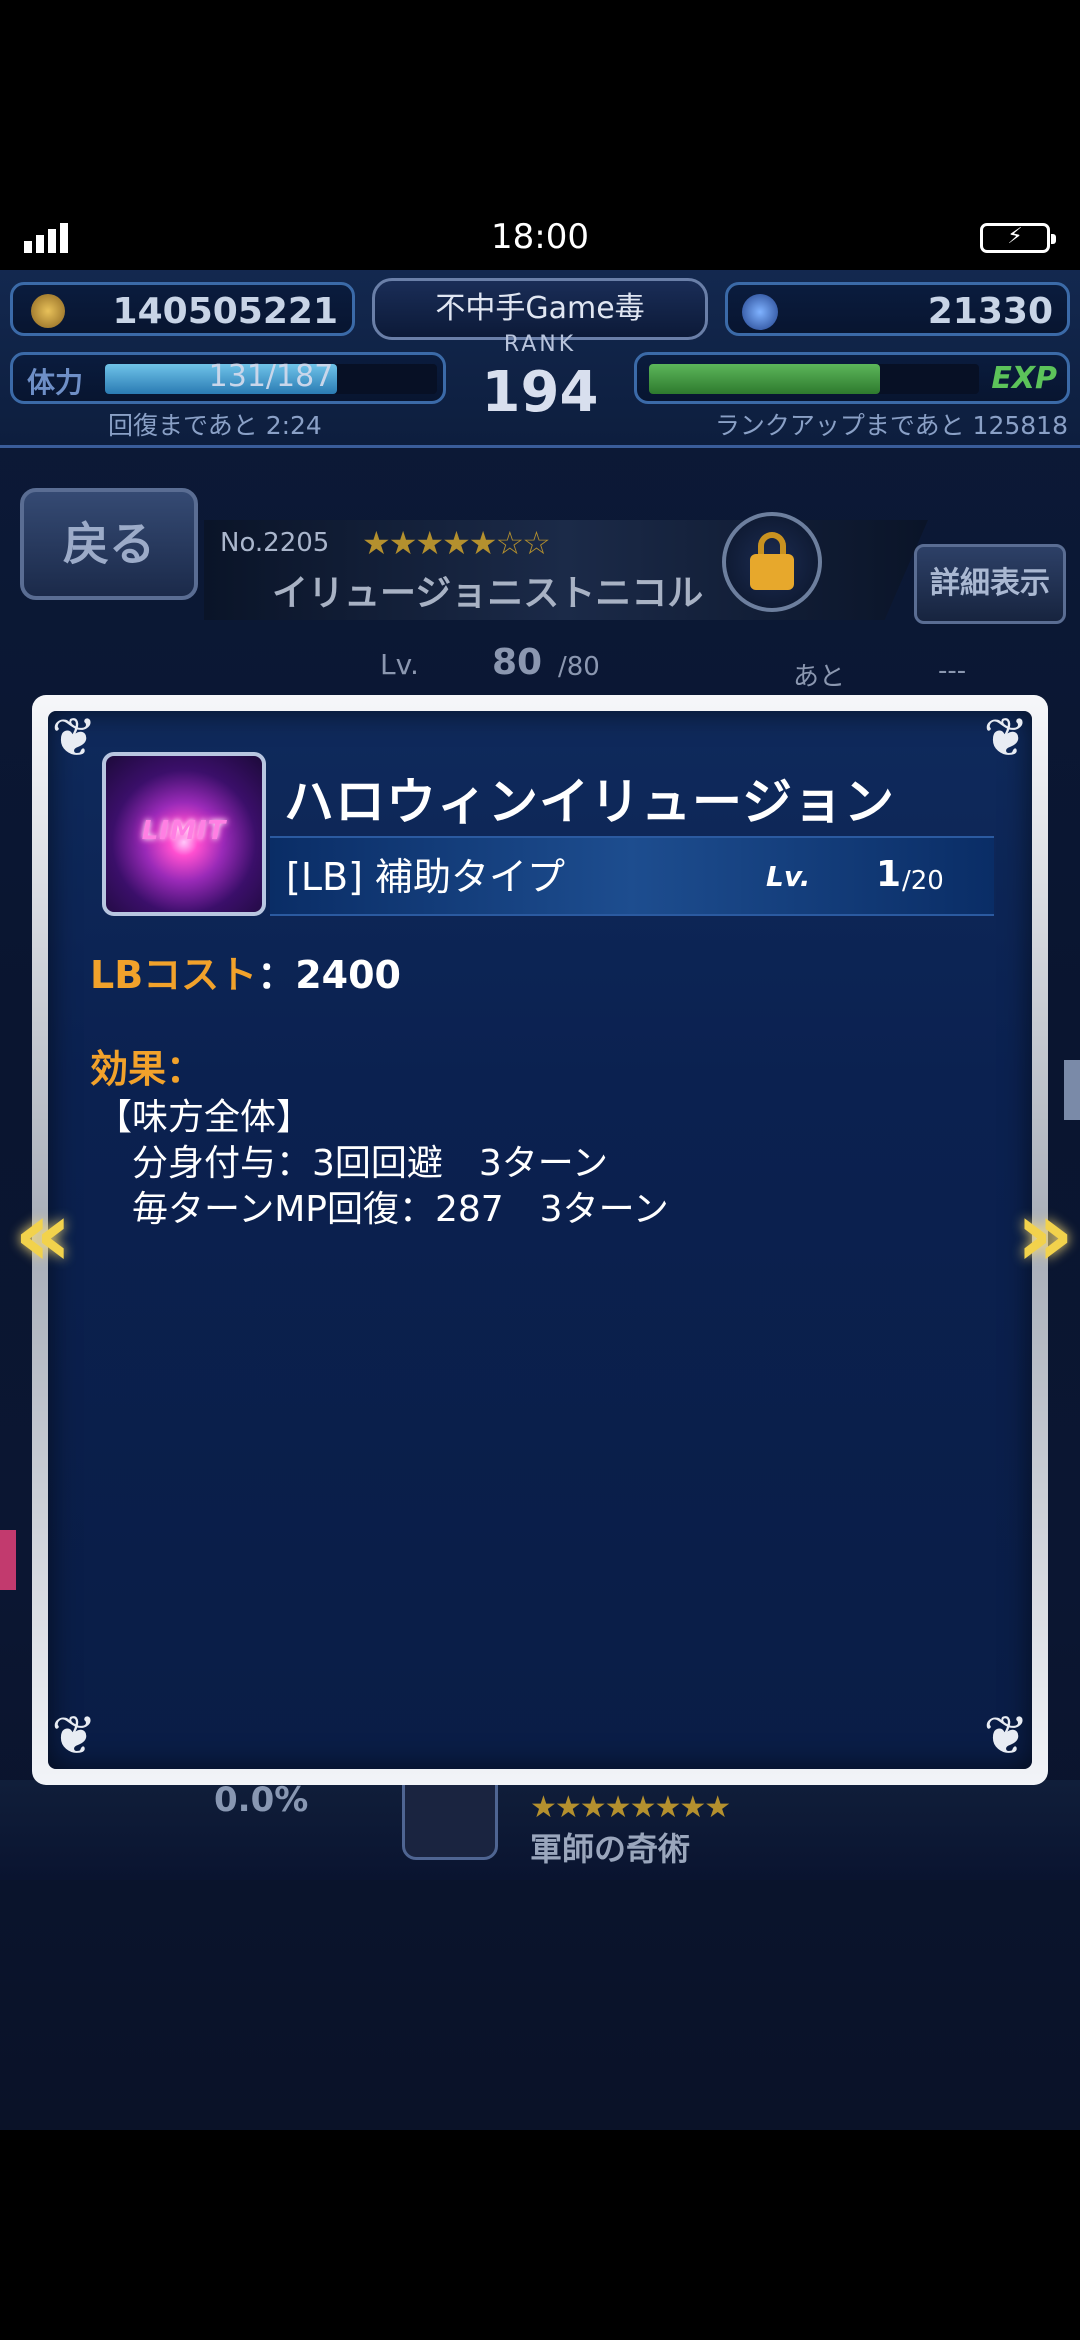 Image resolution: width=1080 pixels, height=2340 pixels. What do you see at coordinates (147, 1069) in the screenshot?
I see `effect-header: 効果：` at bounding box center [147, 1069].